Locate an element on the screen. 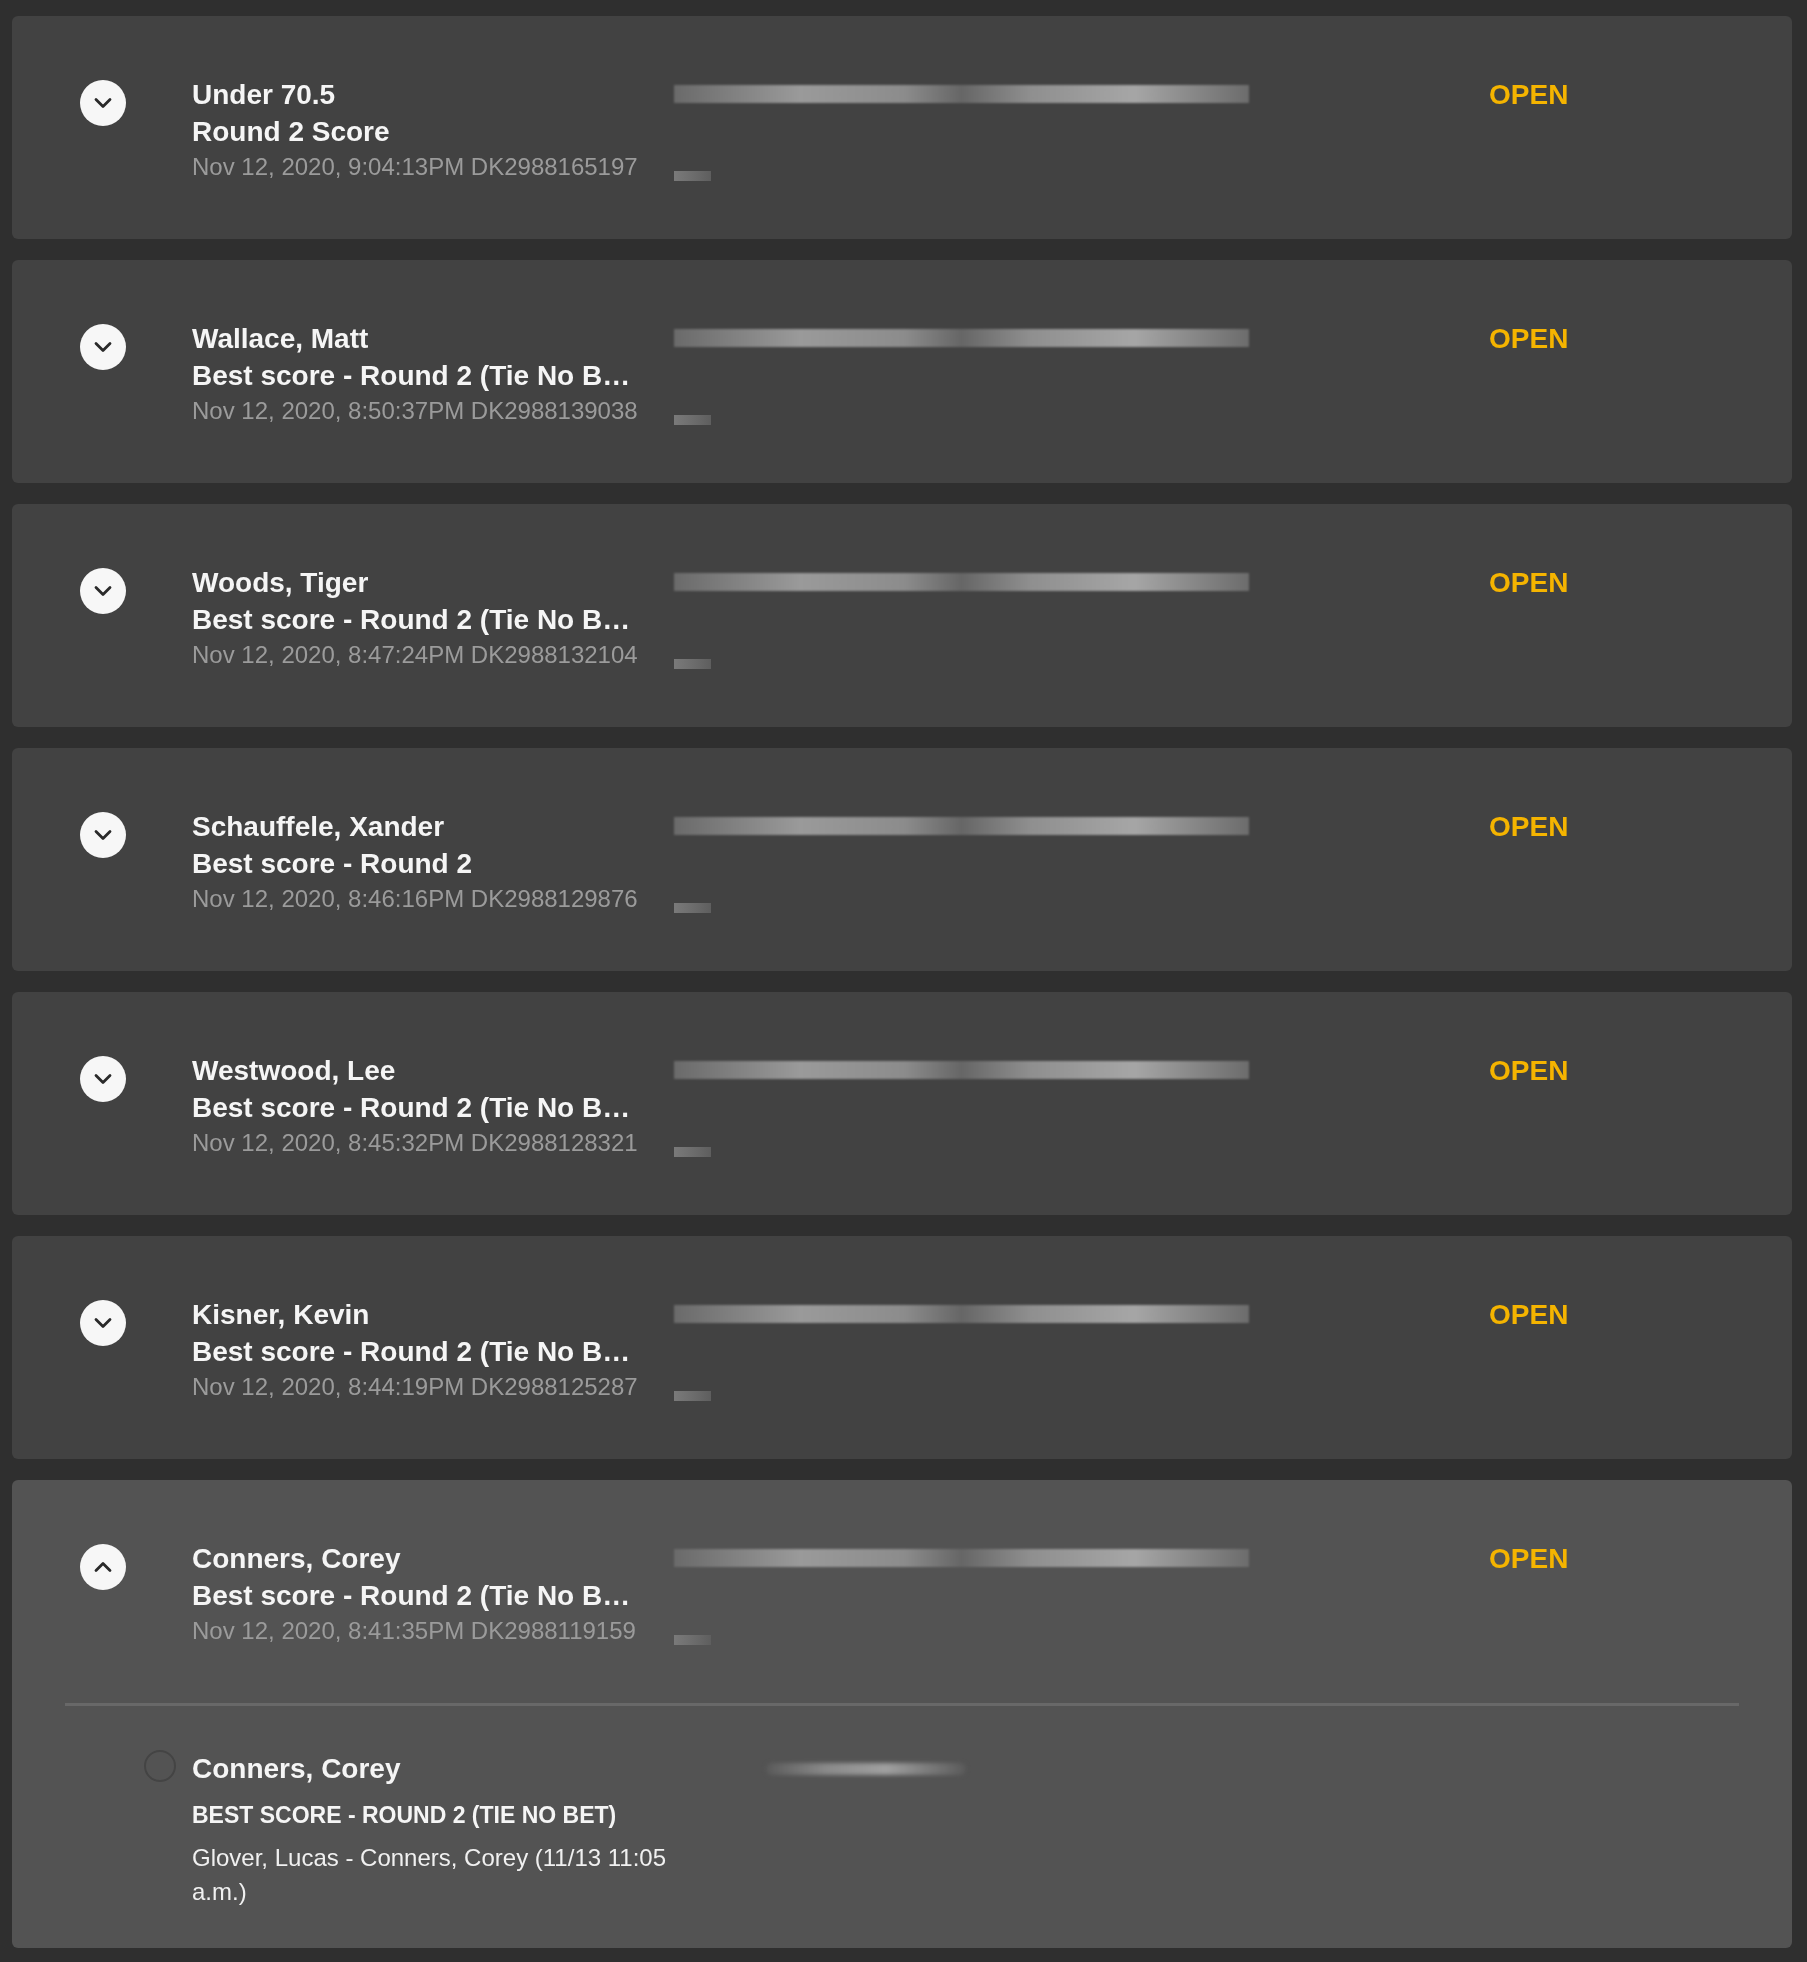 The image size is (1807, 1962). bet-market: Best score - Round 2 is located at coordinates (332, 863).